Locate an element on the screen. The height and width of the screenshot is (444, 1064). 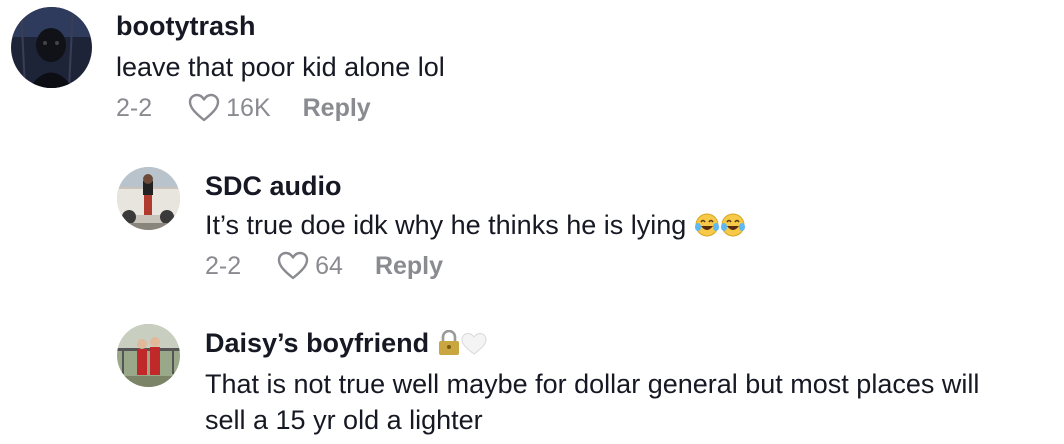
username: bootytrash is located at coordinates (186, 26).